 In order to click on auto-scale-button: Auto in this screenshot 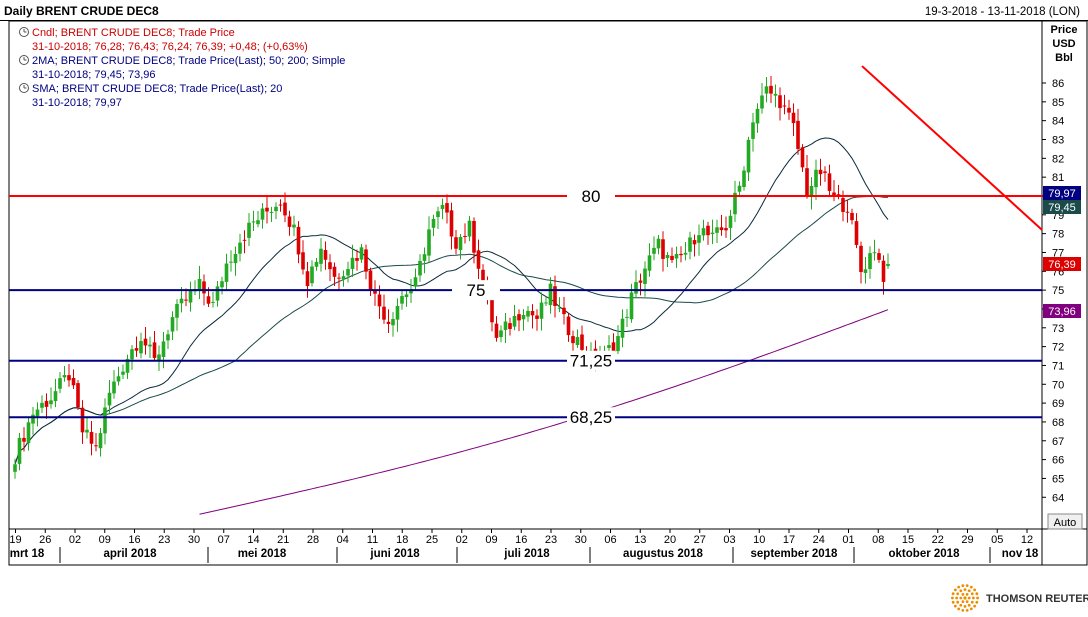, I will do `click(1065, 521)`.